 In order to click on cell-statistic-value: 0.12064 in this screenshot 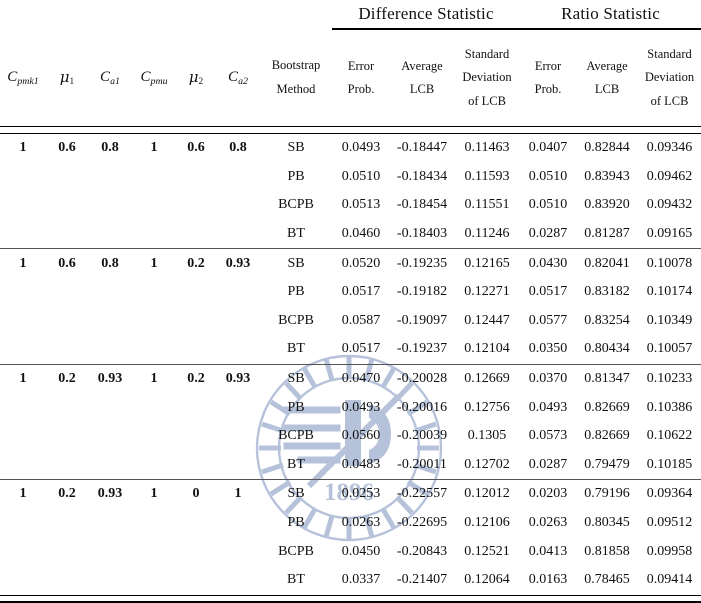, I will do `click(487, 580)`.